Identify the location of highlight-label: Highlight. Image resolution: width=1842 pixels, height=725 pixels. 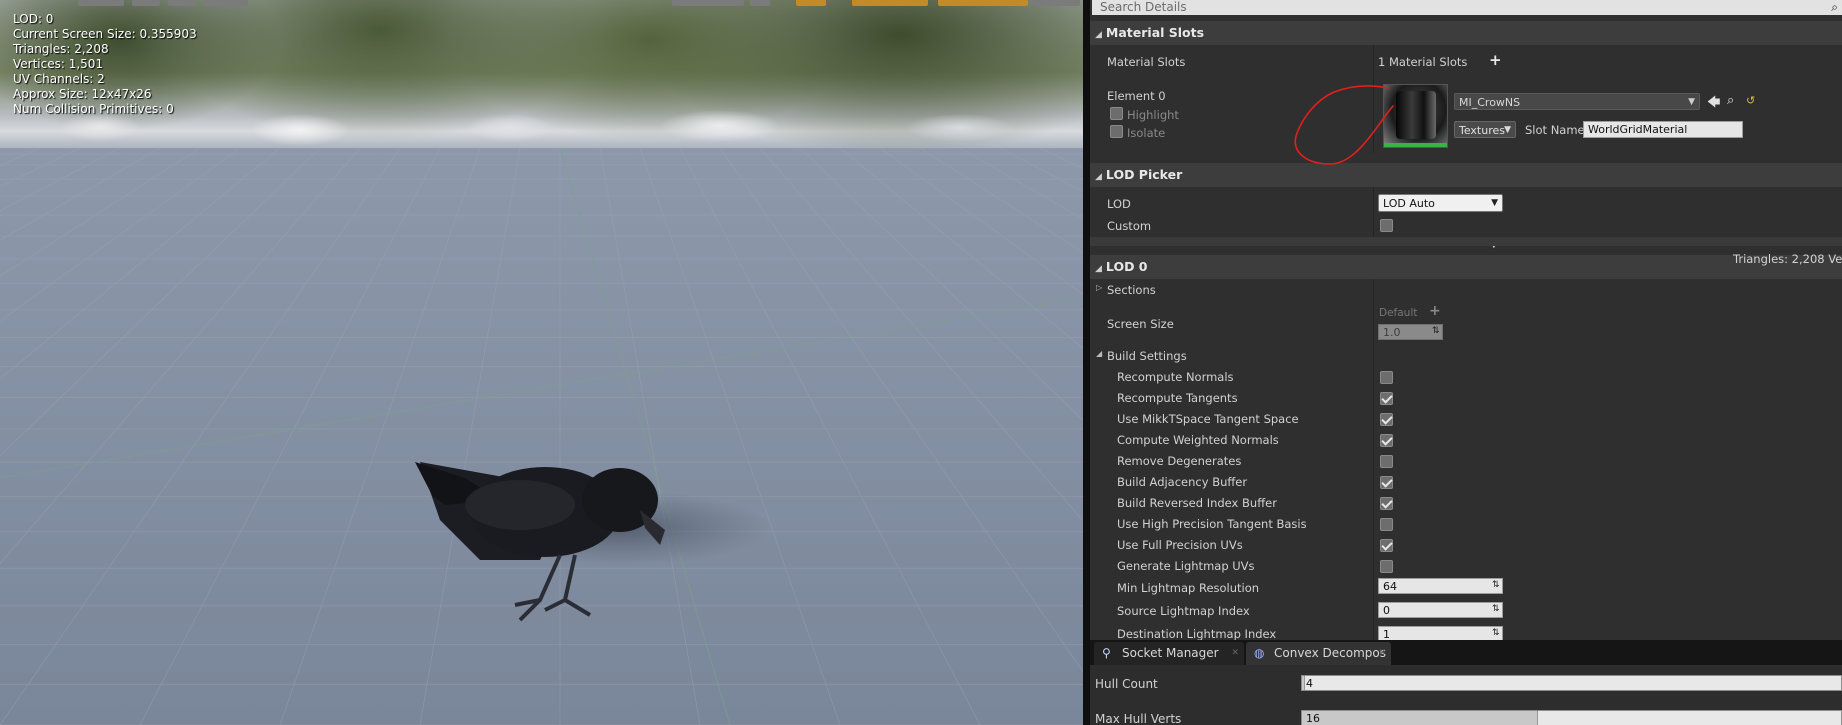
(1153, 115).